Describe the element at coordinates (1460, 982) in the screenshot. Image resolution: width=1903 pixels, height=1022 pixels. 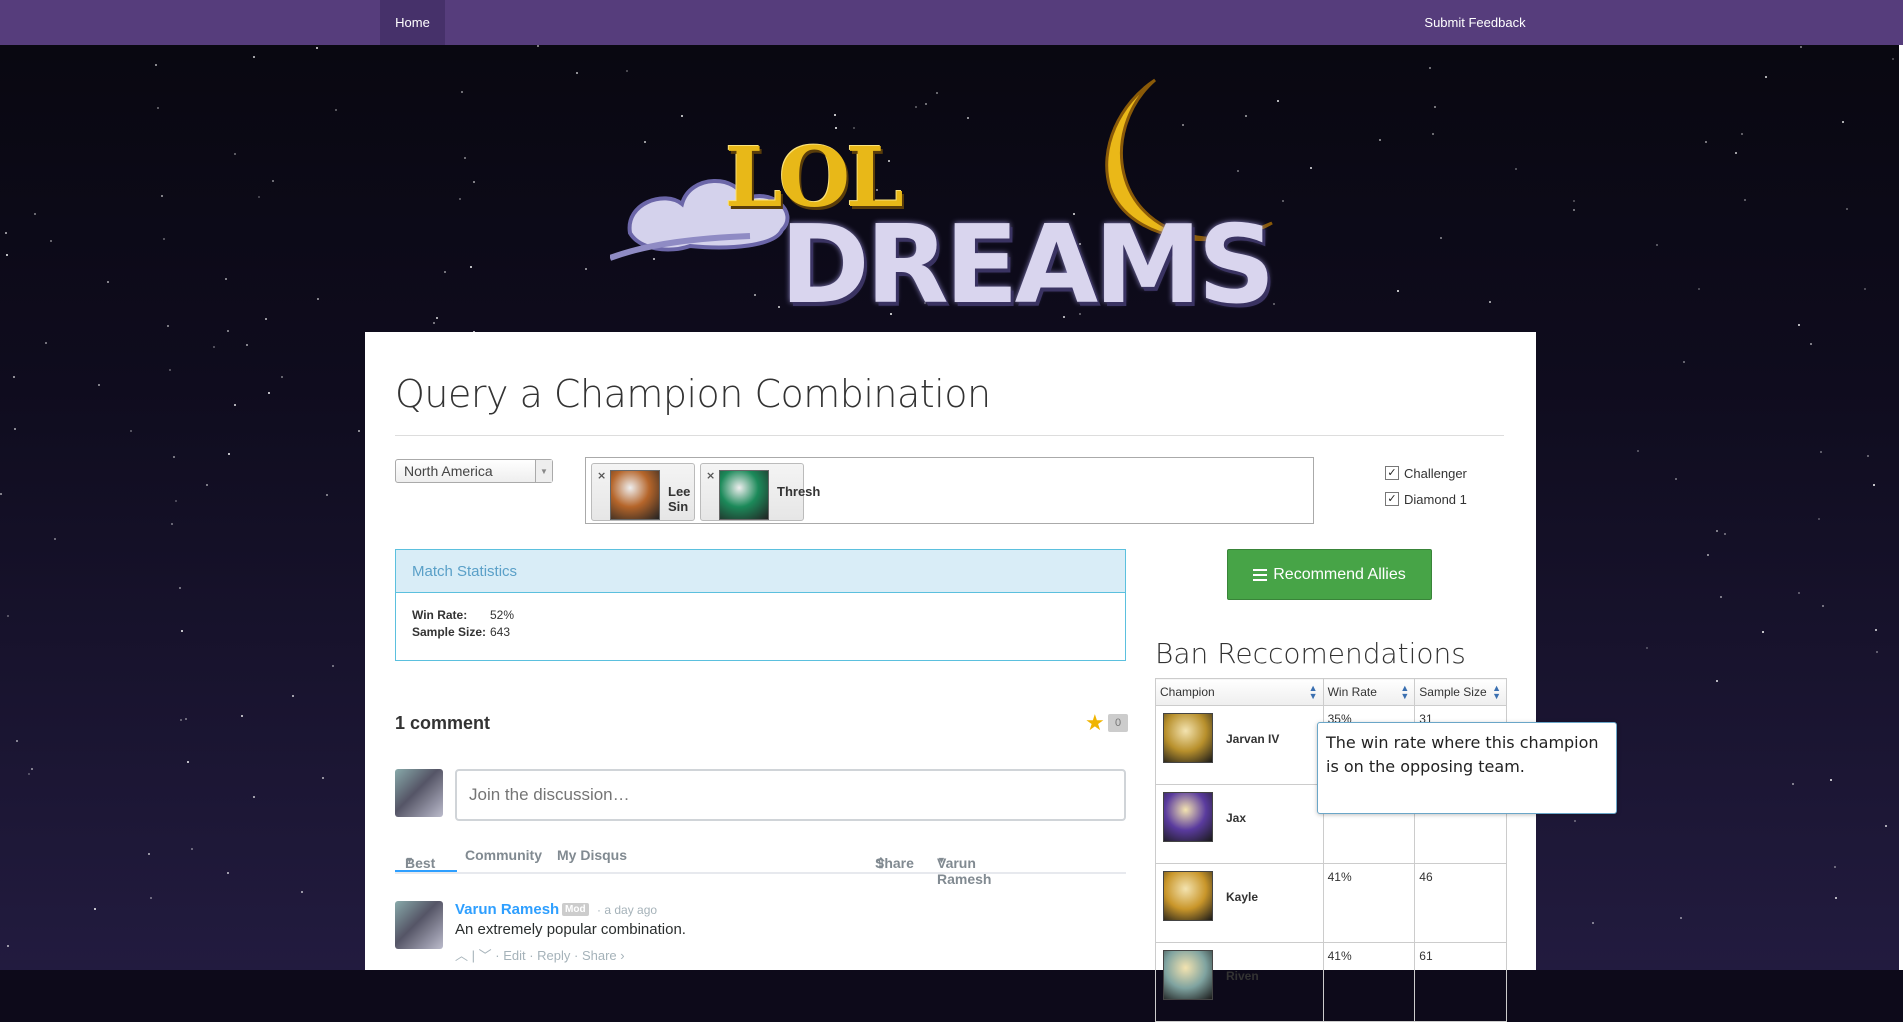
I see `sample-size-cell: 61` at that location.